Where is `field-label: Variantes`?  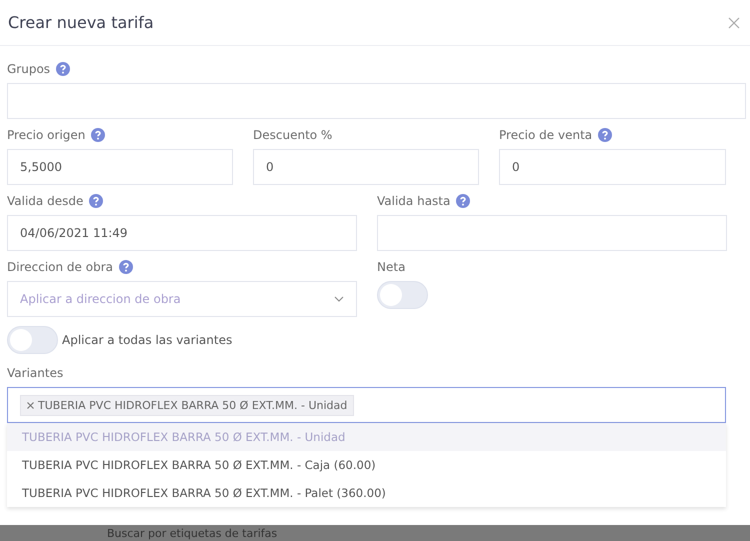 field-label: Variantes is located at coordinates (35, 373).